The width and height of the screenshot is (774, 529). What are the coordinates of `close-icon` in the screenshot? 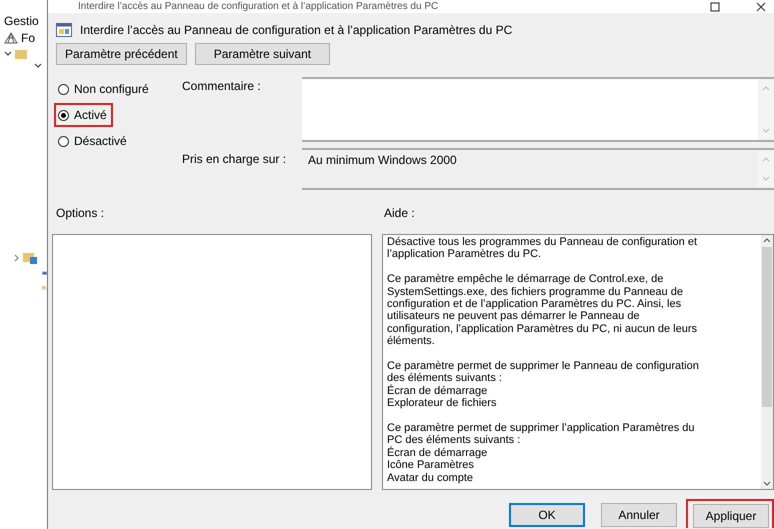 It's located at (761, 7).